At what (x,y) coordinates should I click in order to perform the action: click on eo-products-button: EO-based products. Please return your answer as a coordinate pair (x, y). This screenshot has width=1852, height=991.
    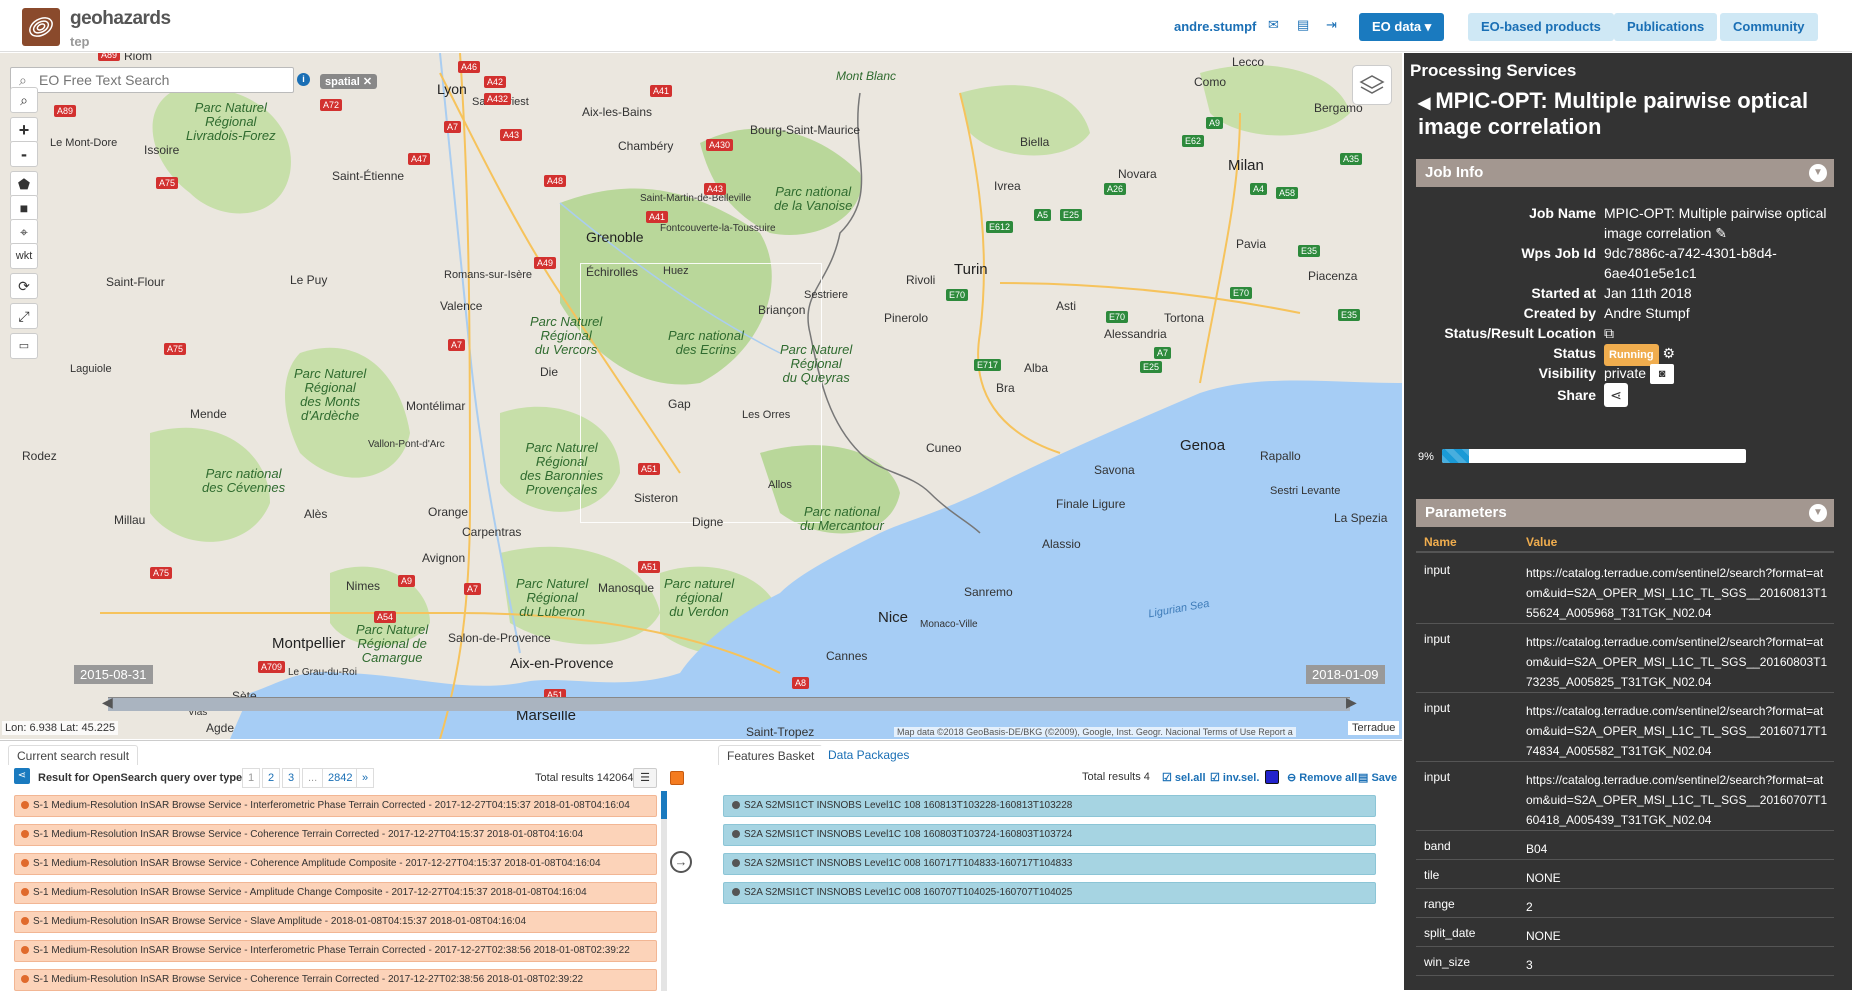
    Looking at the image, I should click on (1541, 27).